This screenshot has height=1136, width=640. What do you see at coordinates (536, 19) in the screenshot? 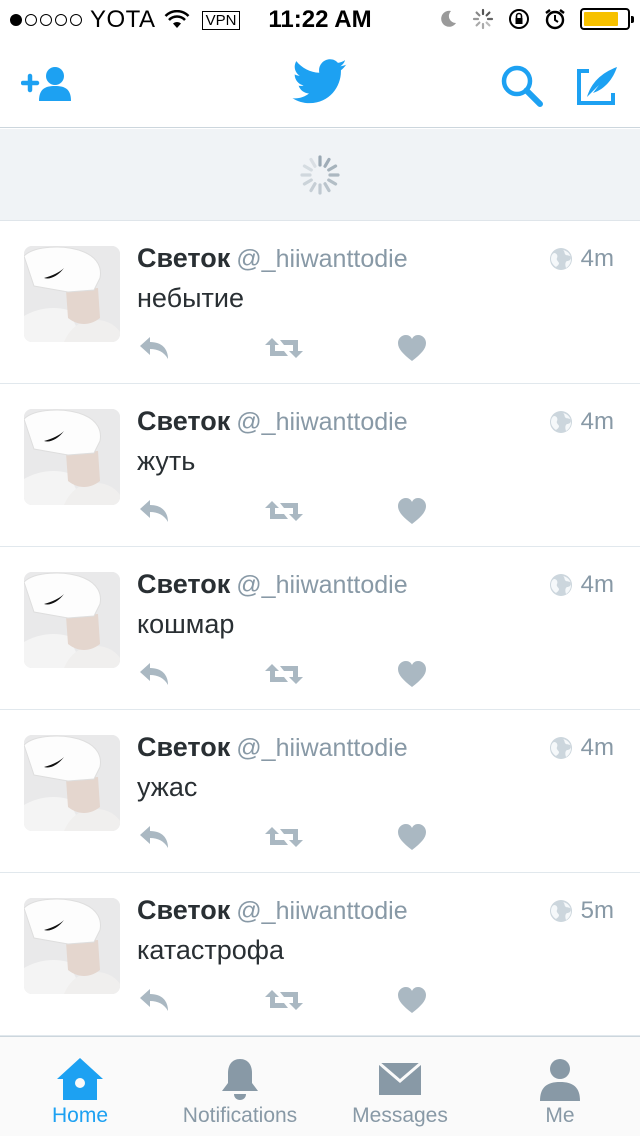
I see `status-right` at bounding box center [536, 19].